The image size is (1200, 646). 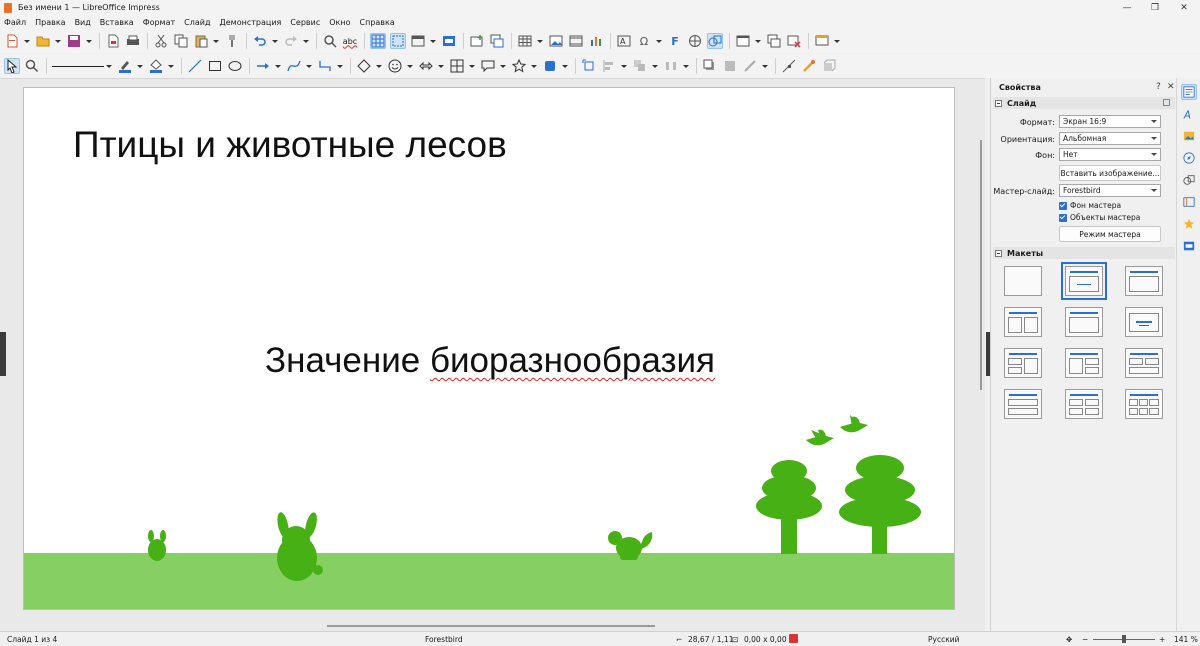 What do you see at coordinates (278, 66) in the screenshot?
I see `lines-dropdown` at bounding box center [278, 66].